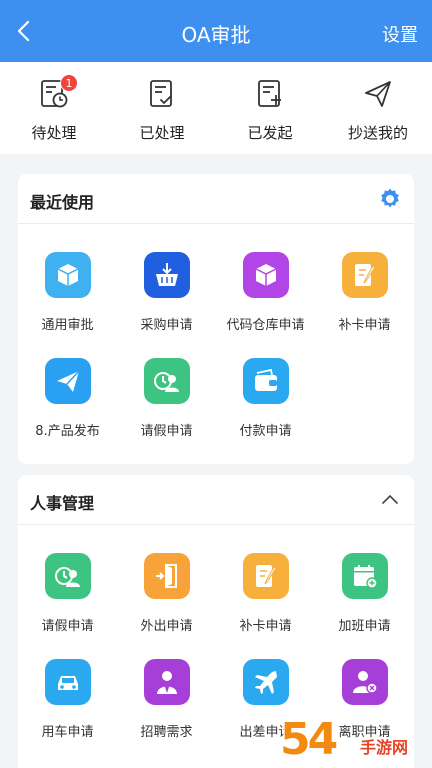 The image size is (432, 768). I want to click on app-header: OA审批 设置, so click(216, 31).